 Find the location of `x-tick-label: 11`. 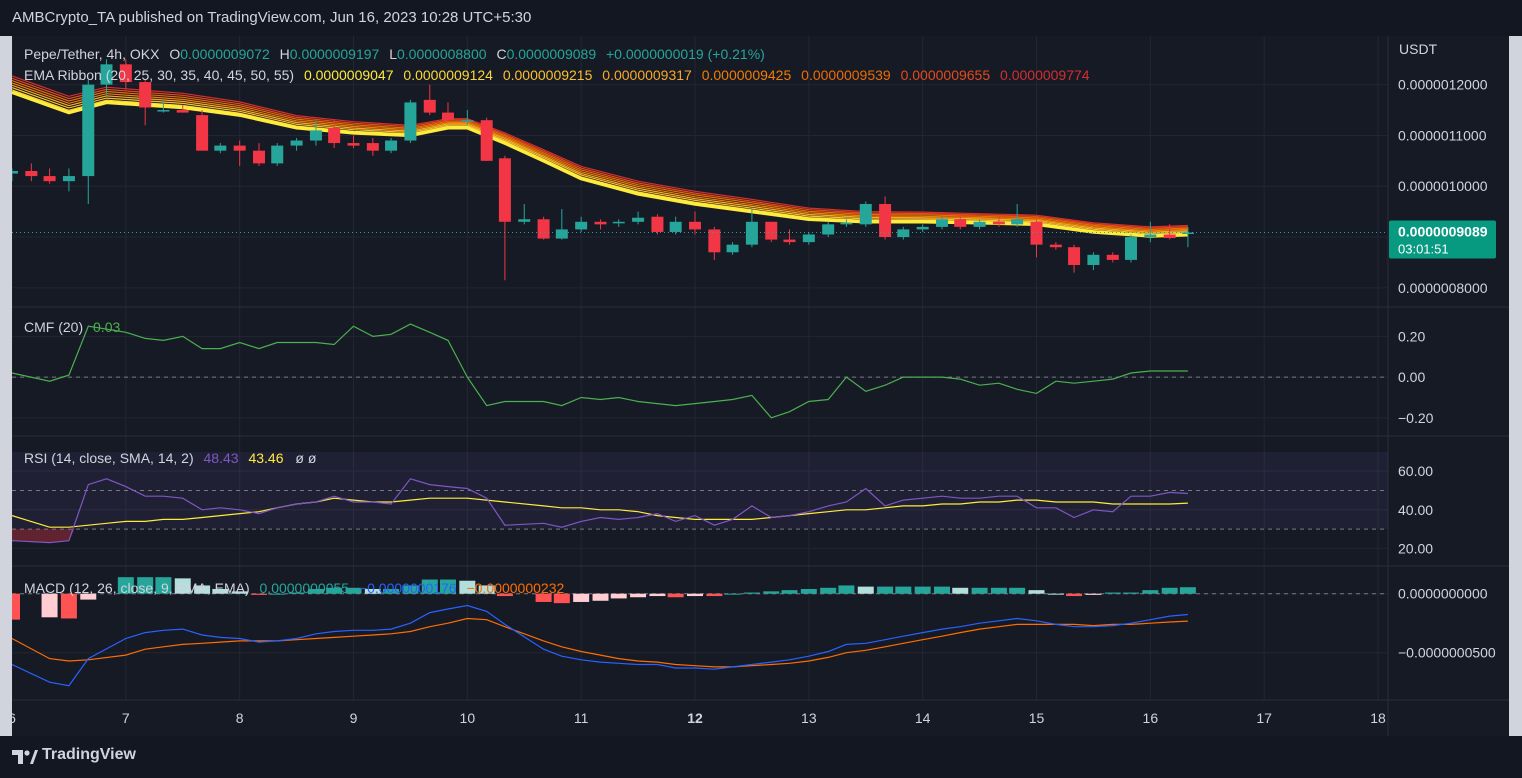

x-tick-label: 11 is located at coordinates (581, 718).